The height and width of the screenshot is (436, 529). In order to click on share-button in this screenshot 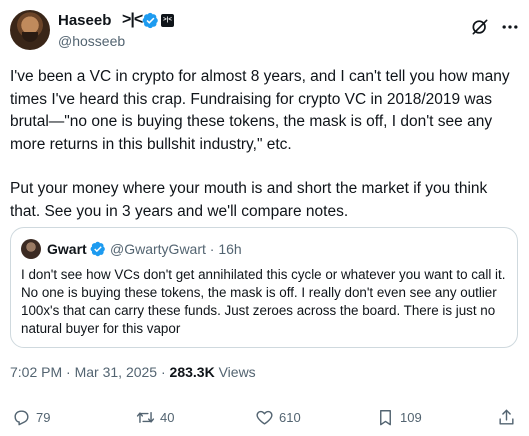, I will do `click(506, 417)`.